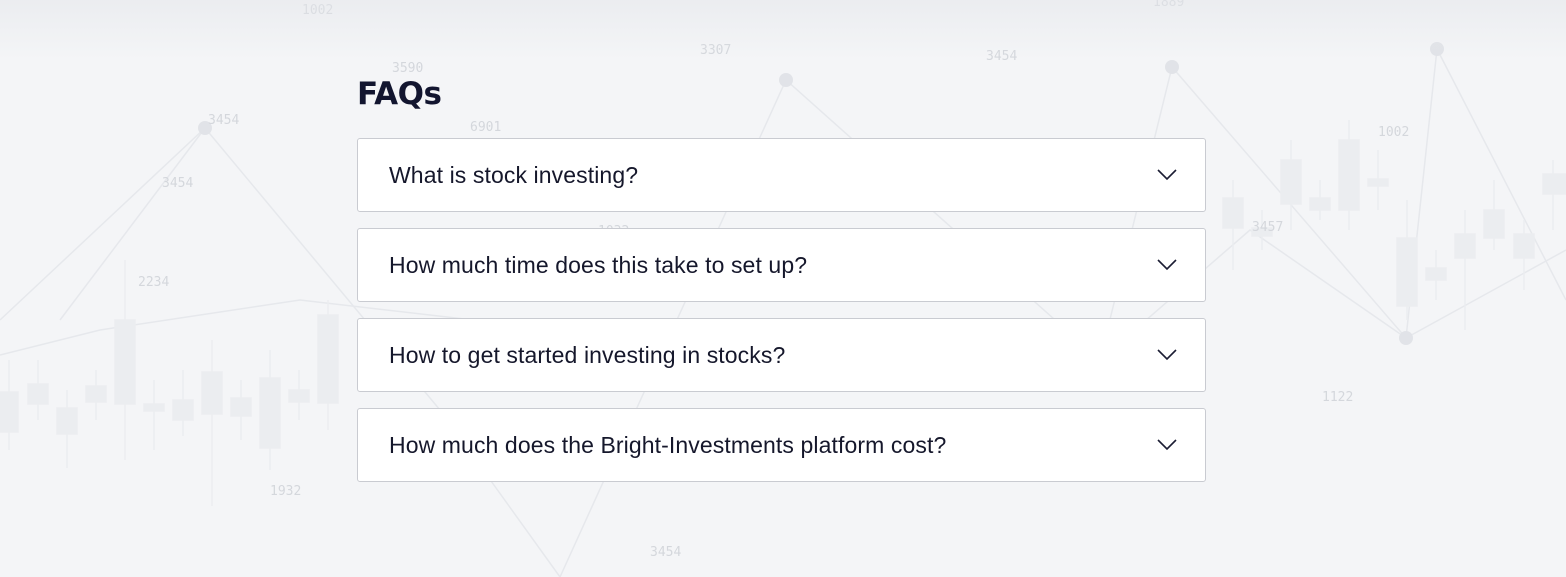  Describe the element at coordinates (153, 282) in the screenshot. I see `bg-number: 2234` at that location.